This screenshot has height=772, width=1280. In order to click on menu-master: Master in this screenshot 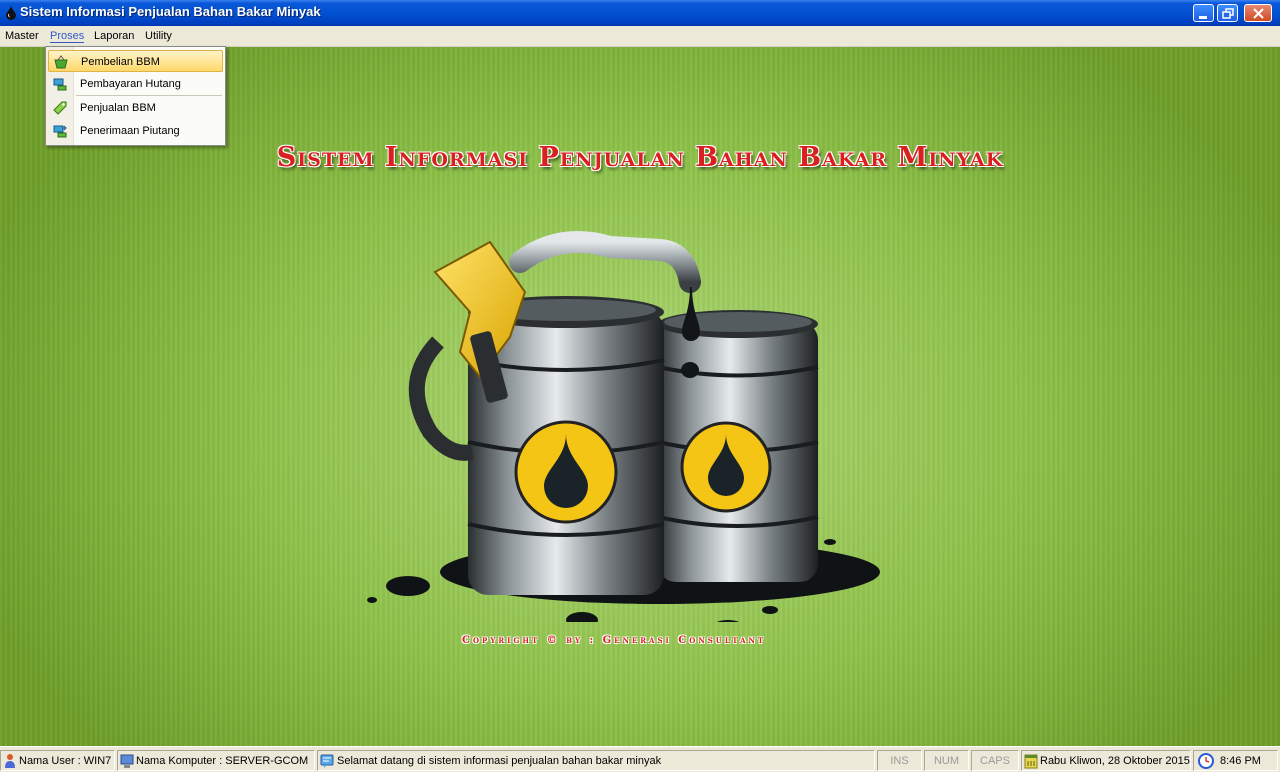, I will do `click(22, 36)`.